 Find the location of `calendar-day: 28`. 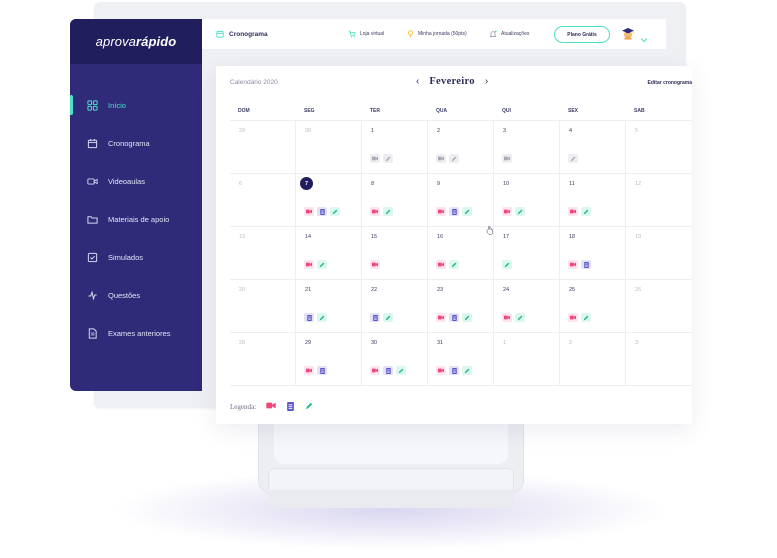

calendar-day: 28 is located at coordinates (263, 359).